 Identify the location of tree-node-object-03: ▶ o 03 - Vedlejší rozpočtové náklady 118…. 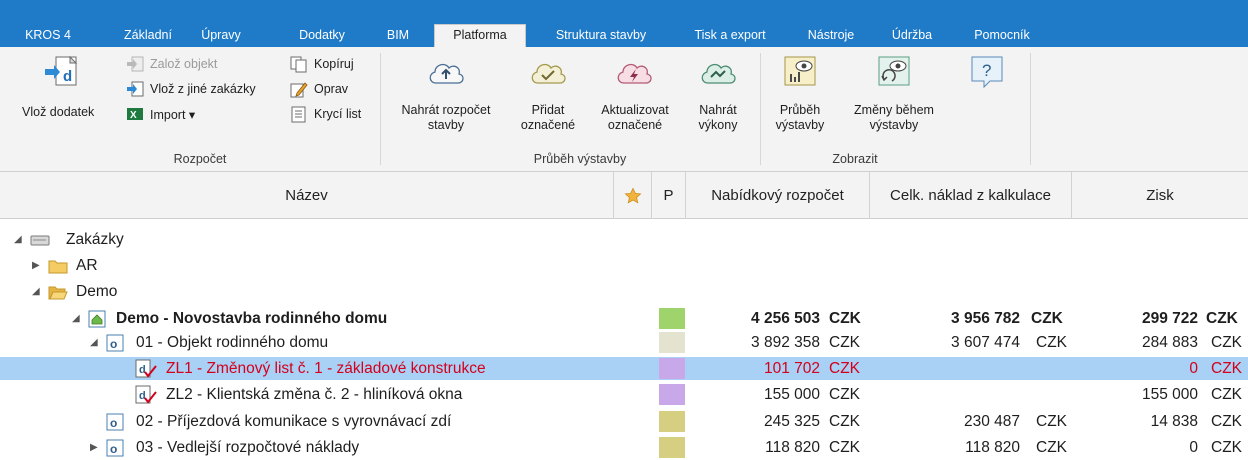
(624, 447).